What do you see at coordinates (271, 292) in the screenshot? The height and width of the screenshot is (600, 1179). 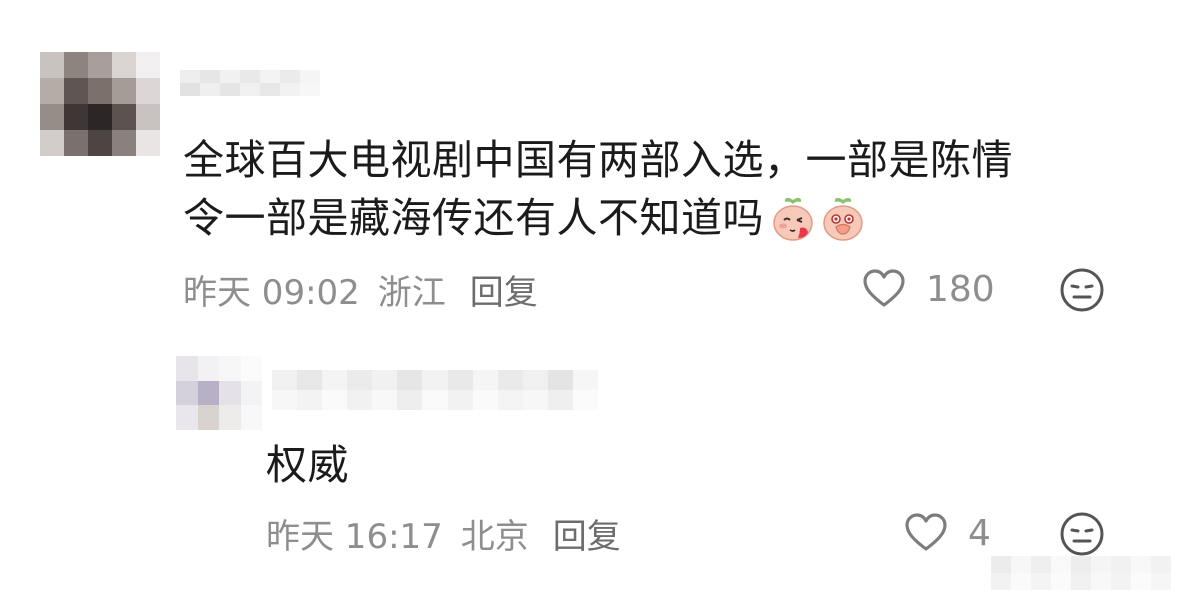 I see `comment-time: 昨天 09:02` at bounding box center [271, 292].